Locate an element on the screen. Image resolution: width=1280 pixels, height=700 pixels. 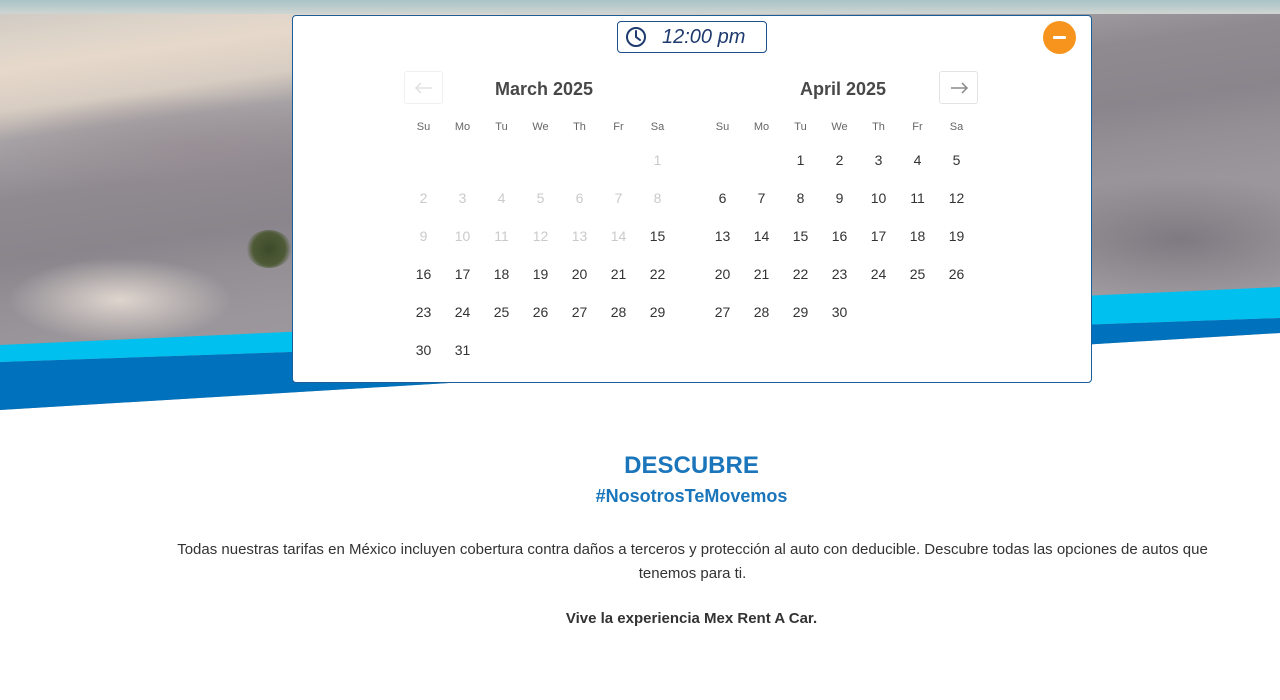
clock-icon is located at coordinates (636, 37).